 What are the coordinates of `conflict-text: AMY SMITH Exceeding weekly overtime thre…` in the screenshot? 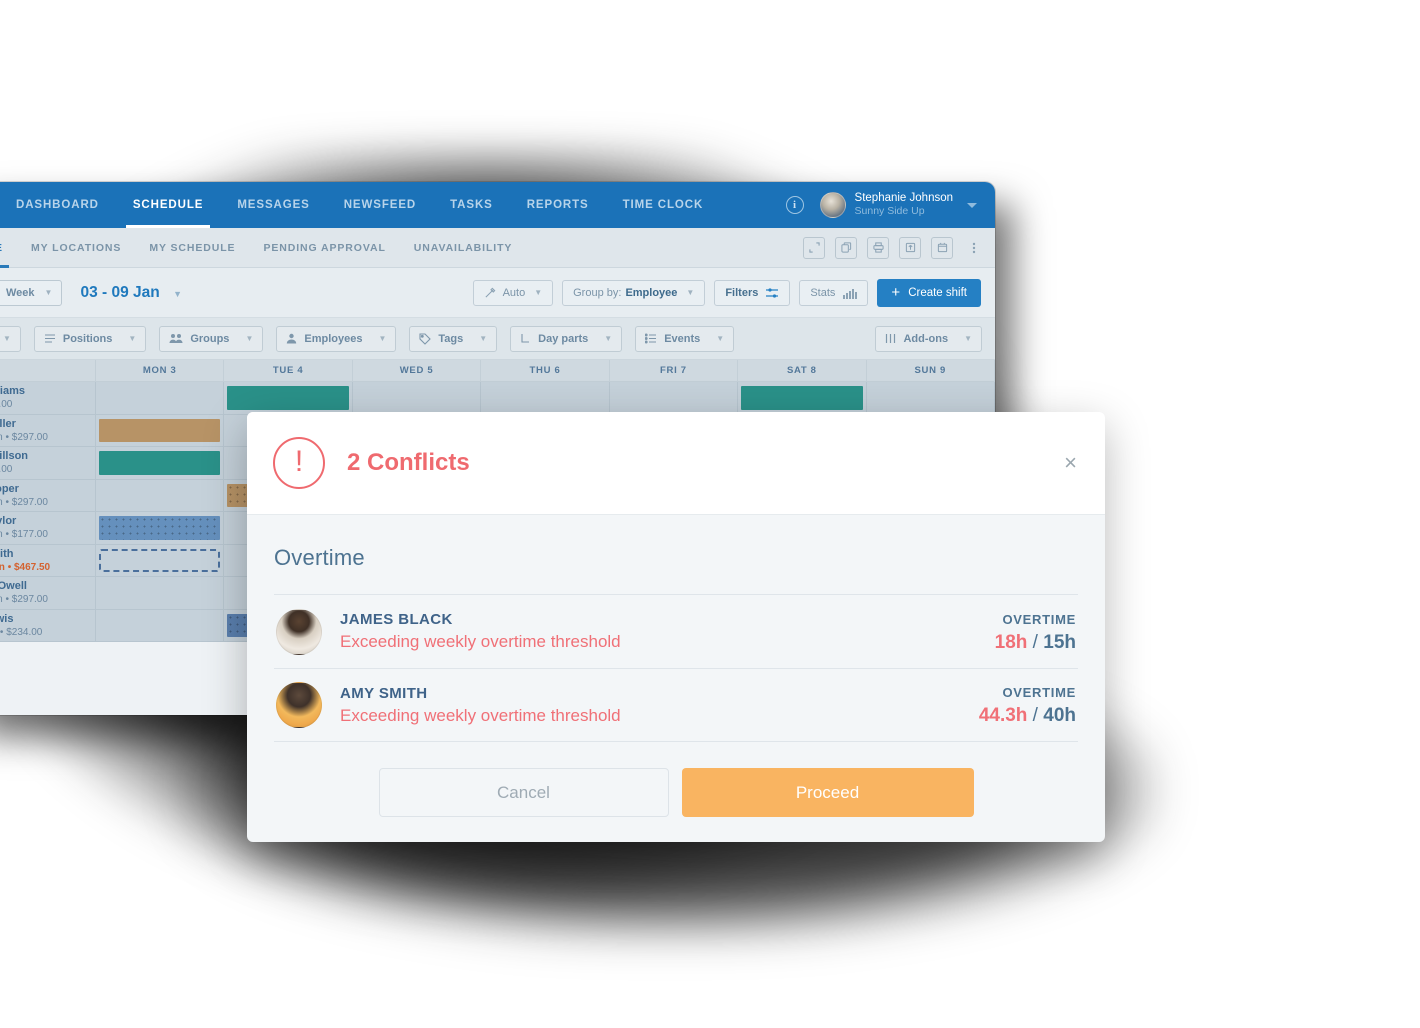 It's located at (659, 705).